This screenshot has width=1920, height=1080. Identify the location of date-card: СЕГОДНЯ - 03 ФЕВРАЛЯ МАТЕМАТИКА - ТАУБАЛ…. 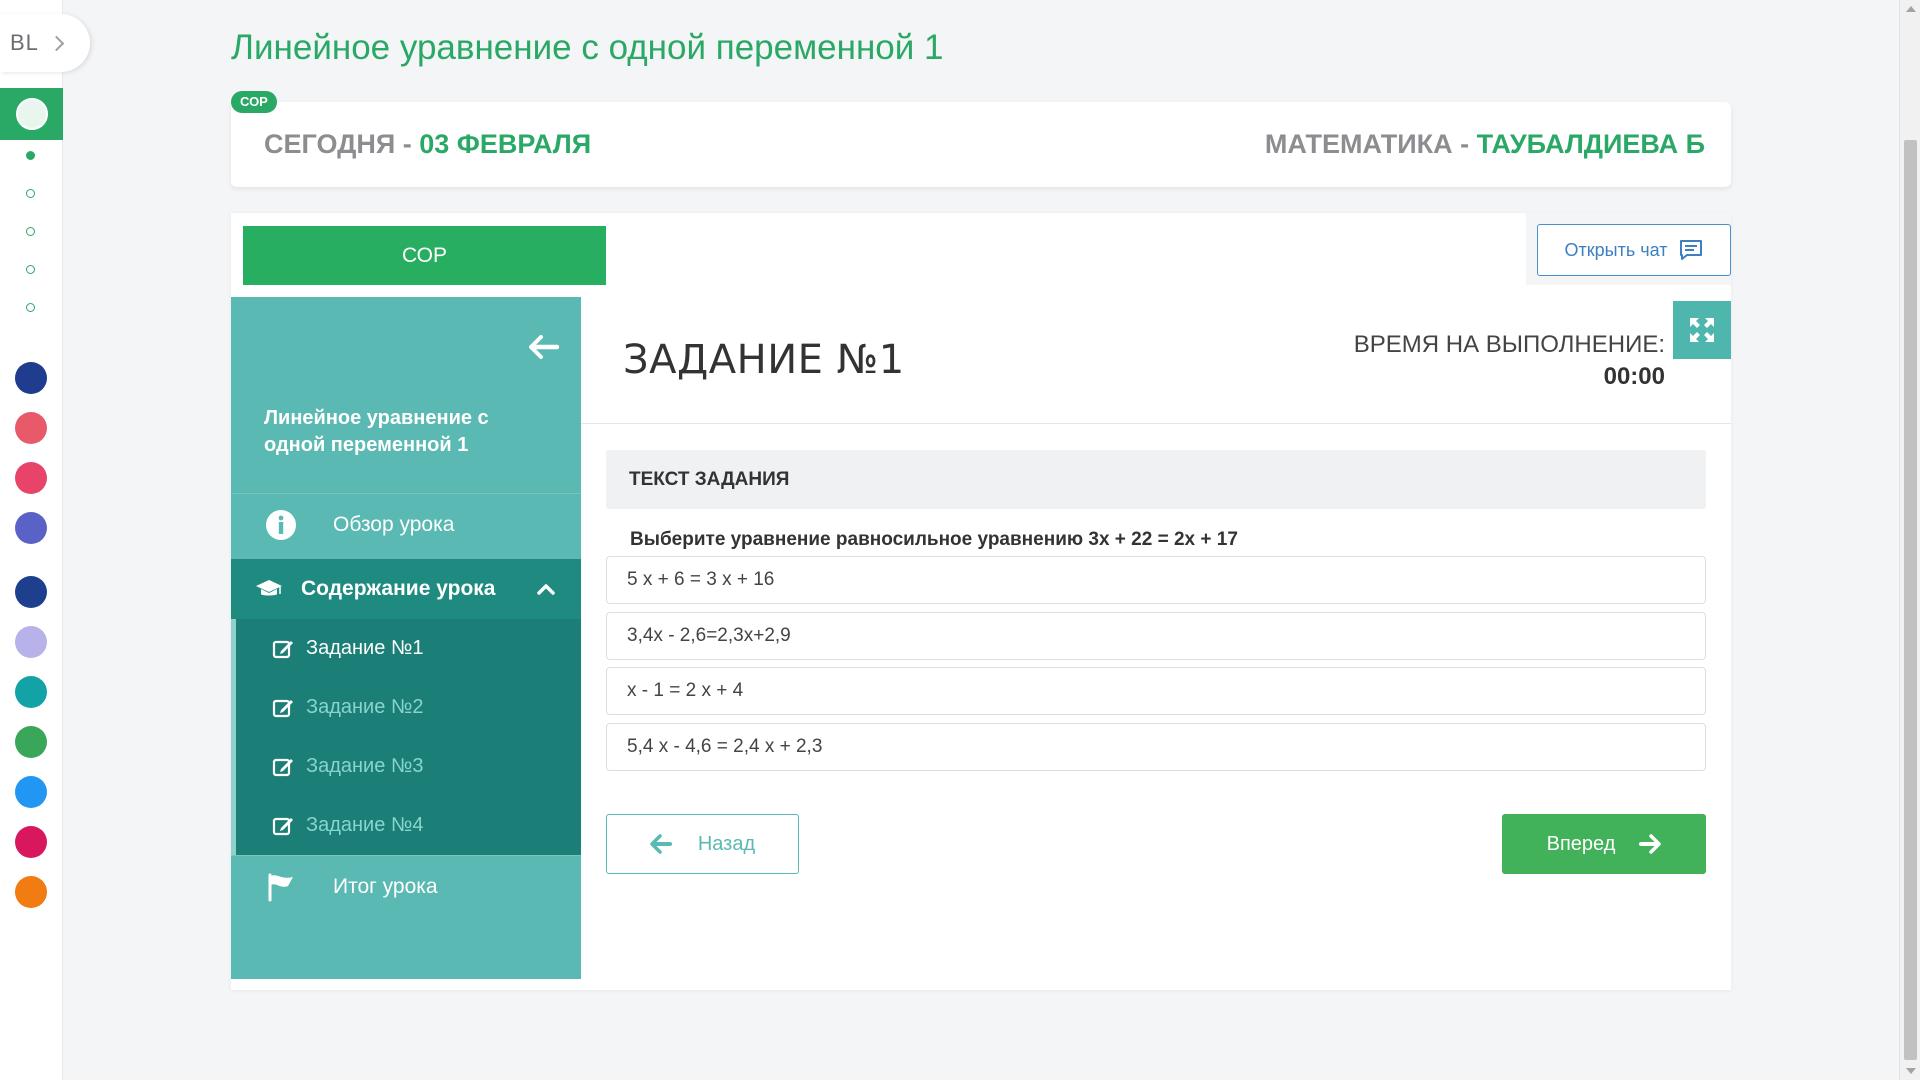
(981, 144).